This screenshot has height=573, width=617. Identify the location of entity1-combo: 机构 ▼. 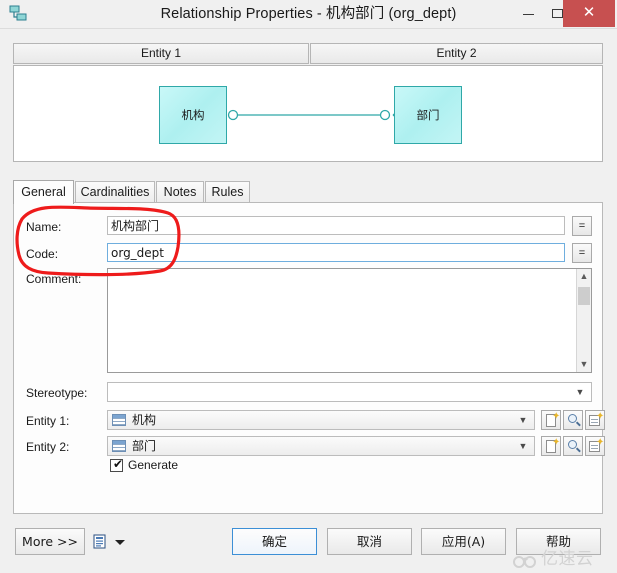
(321, 420).